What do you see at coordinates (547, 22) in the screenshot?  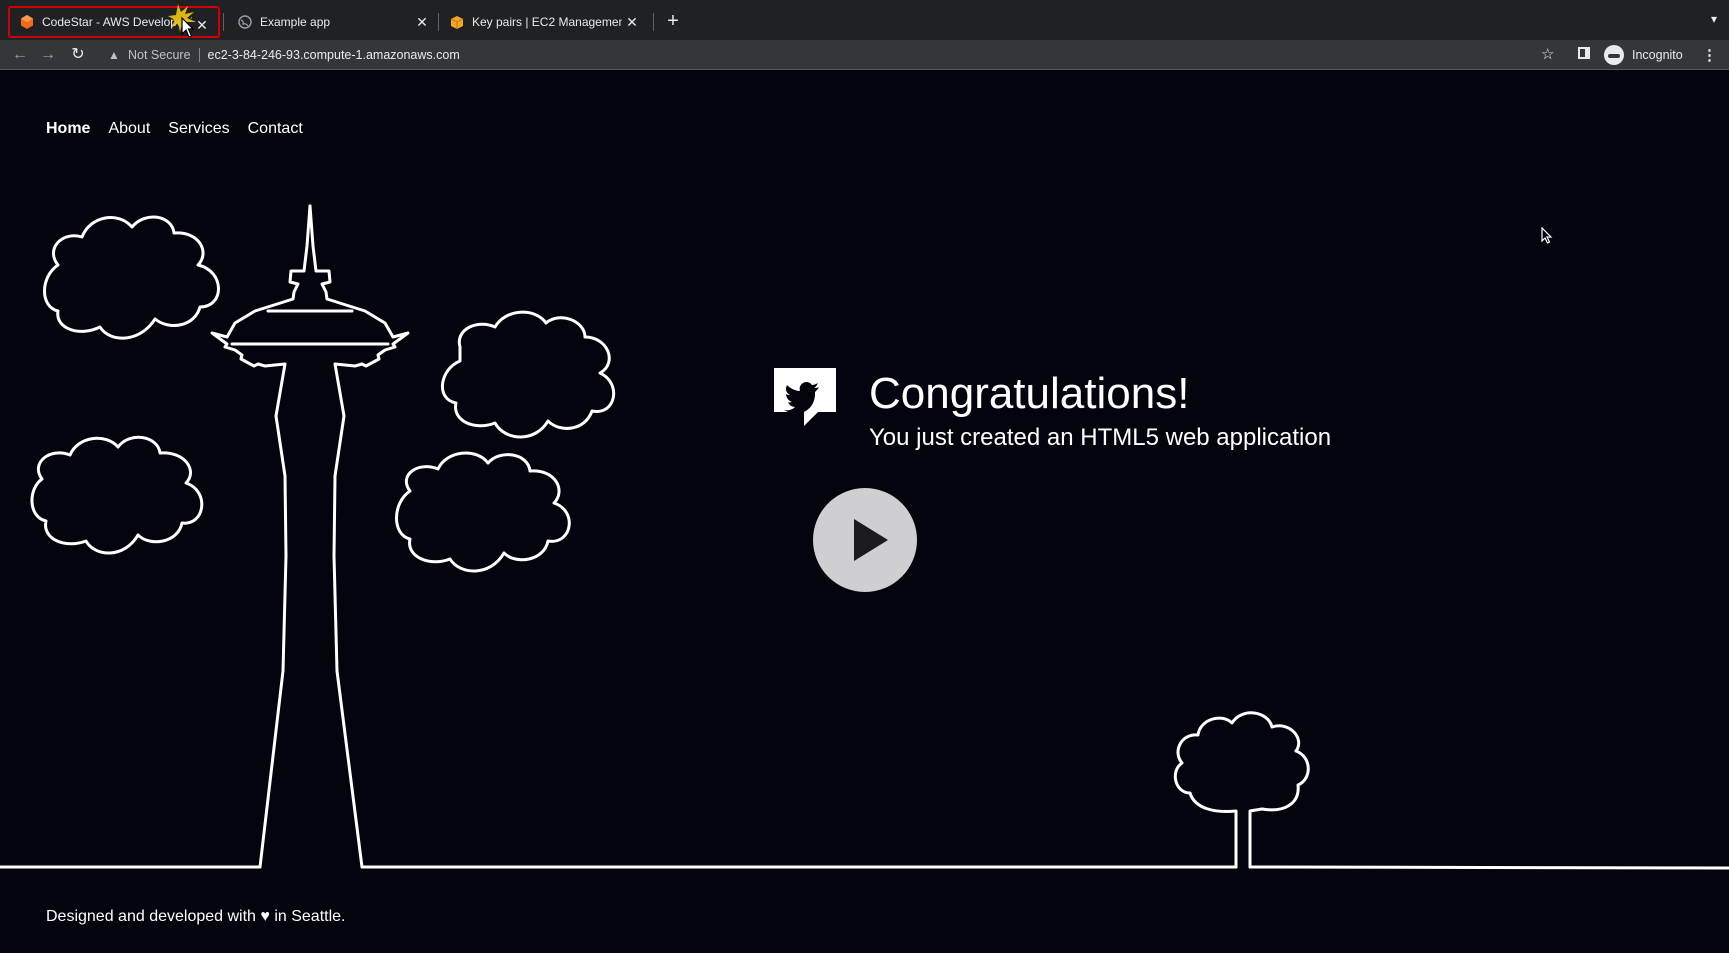 I see `tab-title: Key pairs | EC2 Management Console` at bounding box center [547, 22].